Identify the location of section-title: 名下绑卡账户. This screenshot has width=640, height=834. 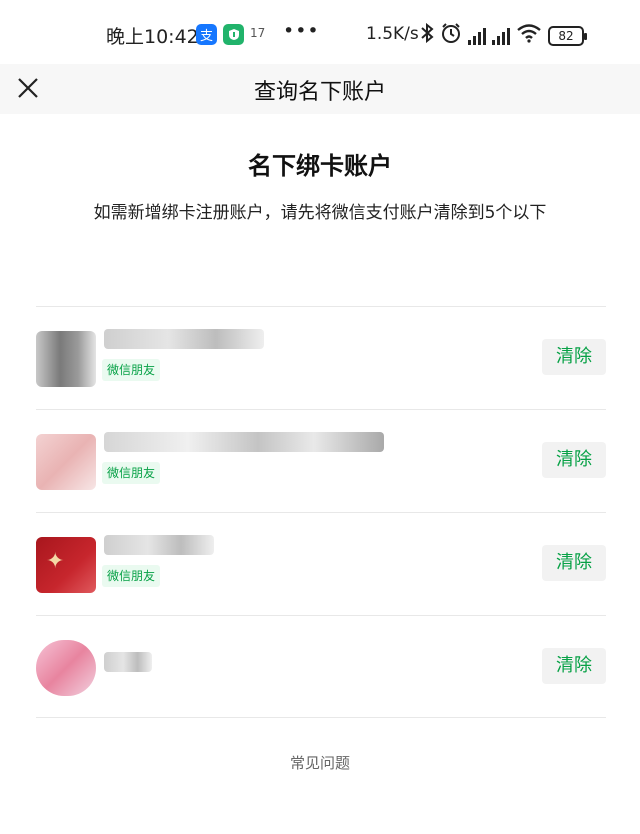
(320, 166).